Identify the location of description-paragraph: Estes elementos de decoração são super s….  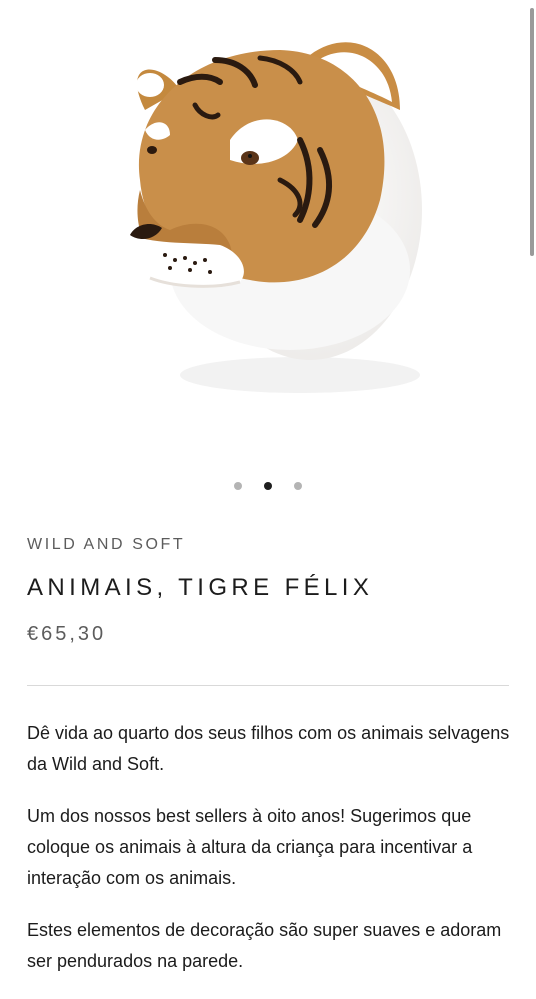
(264, 945).